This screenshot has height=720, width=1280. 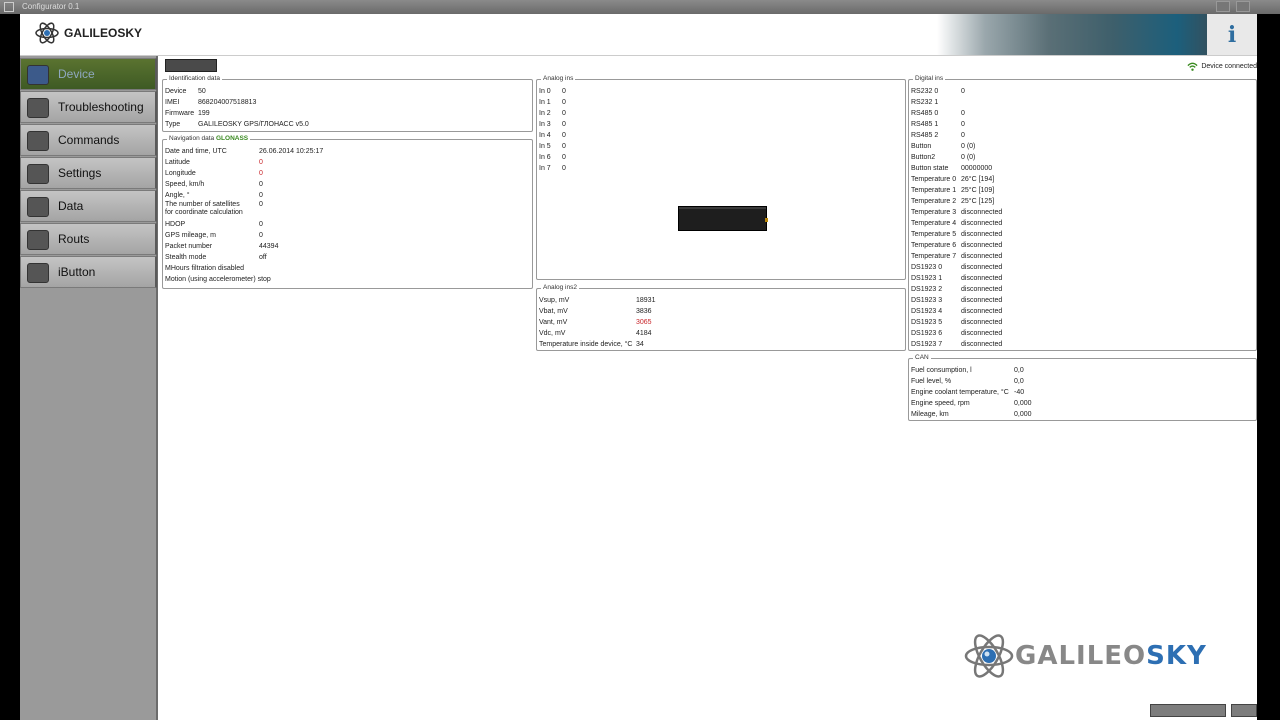 I want to click on data-row: DS1923 7 disconnected, so click(x=1082, y=344).